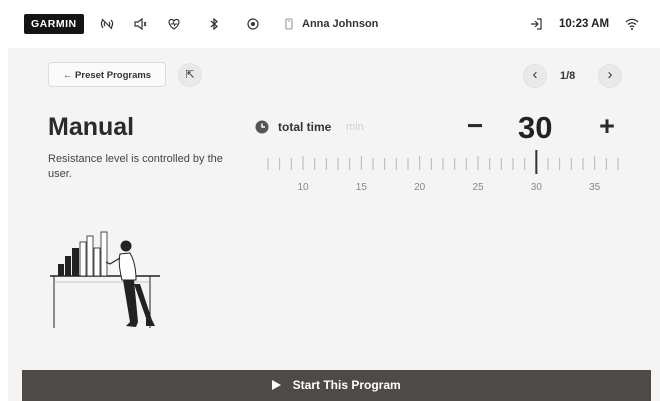 The image size is (660, 401). I want to click on ruler-tick-label: 30, so click(537, 187).